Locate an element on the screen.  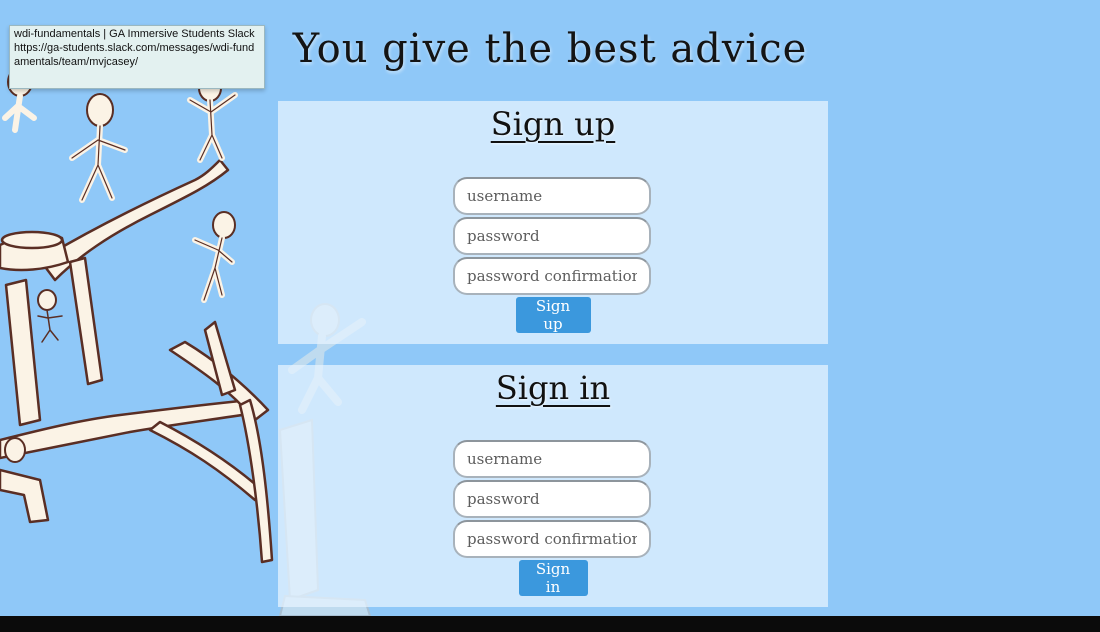
signup-form: Sign up is located at coordinates (553, 255).